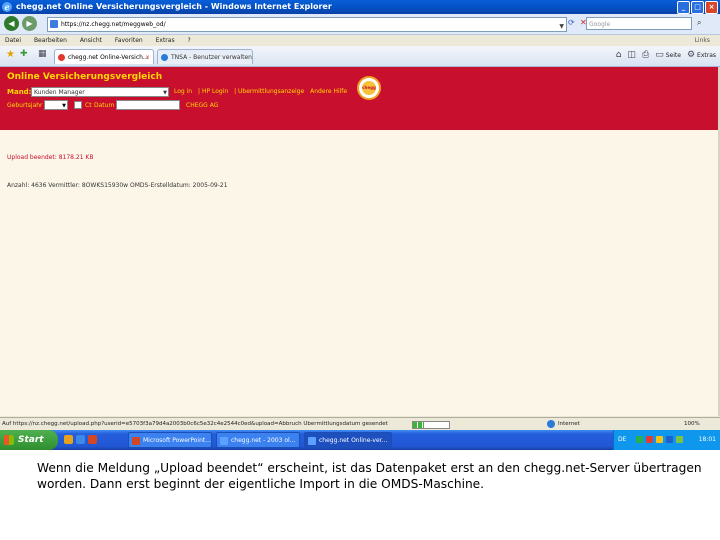 This screenshot has width=720, height=540. Describe the element at coordinates (88, 105) in the screenshot. I see `checkbox-label: Ct` at that location.